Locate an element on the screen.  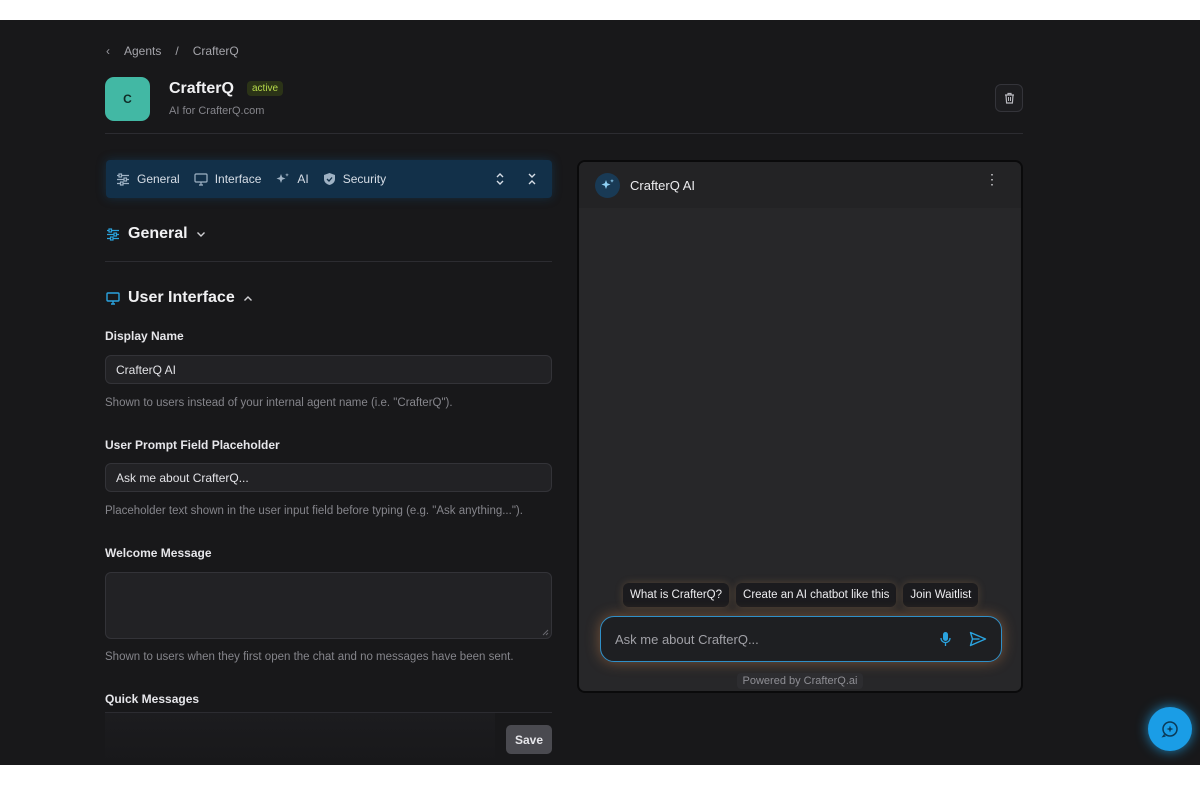
tab-general: General is located at coordinates (148, 179).